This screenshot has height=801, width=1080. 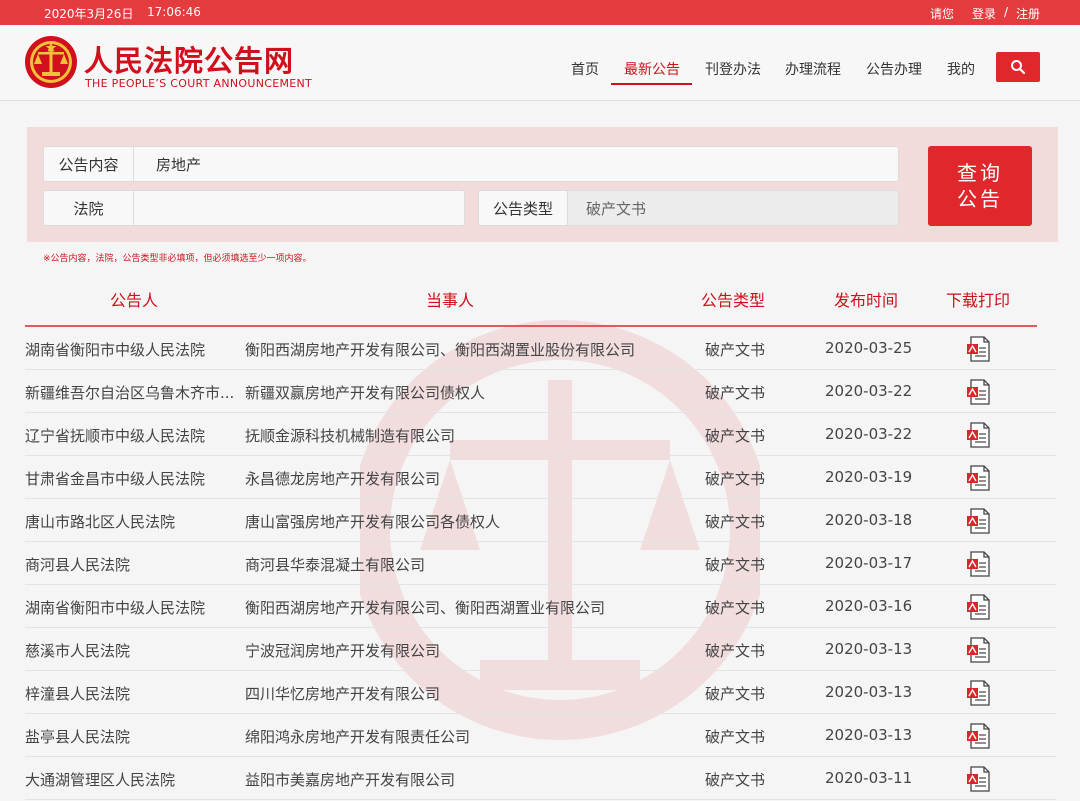 I want to click on court-field: 法院, so click(x=254, y=208).